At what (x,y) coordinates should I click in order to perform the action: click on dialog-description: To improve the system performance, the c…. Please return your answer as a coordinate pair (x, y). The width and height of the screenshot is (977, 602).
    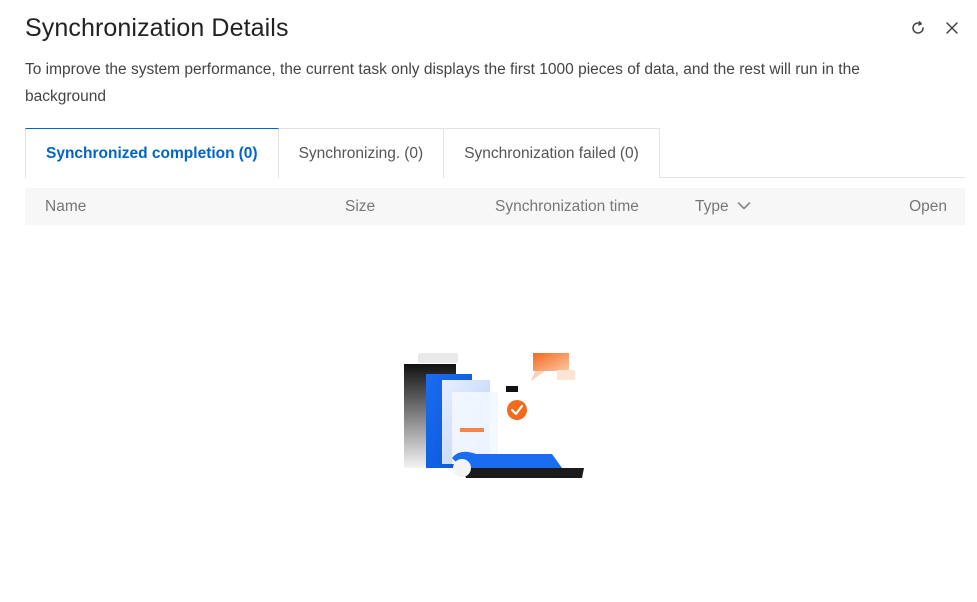
    Looking at the image, I should click on (442, 83).